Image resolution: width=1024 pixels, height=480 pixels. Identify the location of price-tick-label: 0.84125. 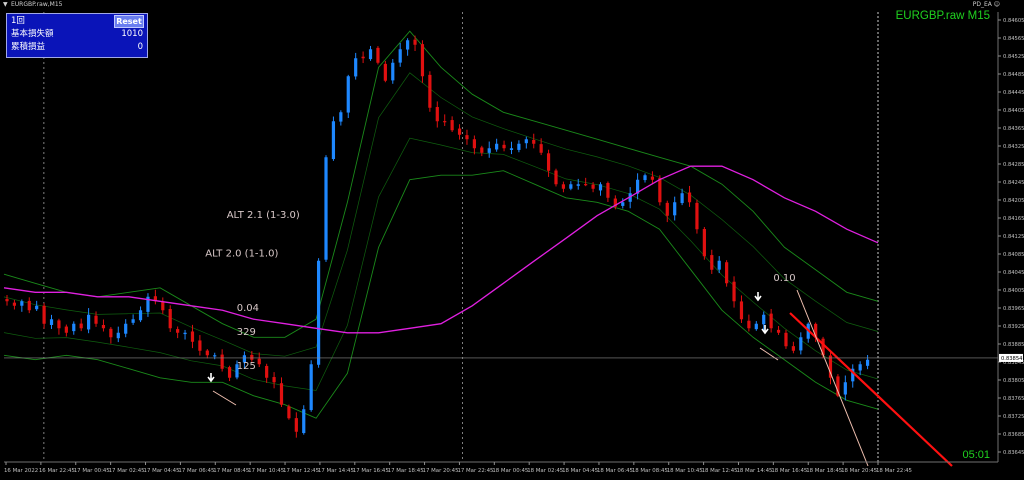
(1013, 237).